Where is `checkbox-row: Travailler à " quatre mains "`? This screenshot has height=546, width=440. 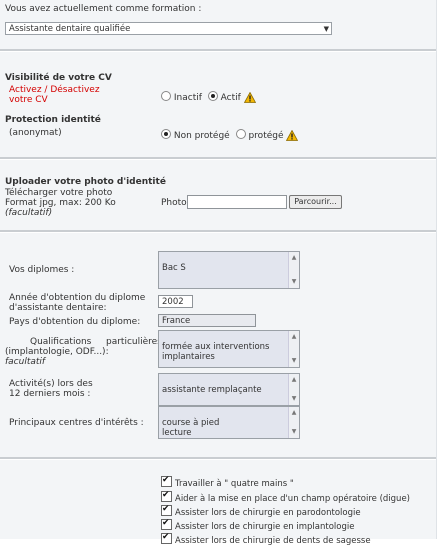 checkbox-row: Travailler à " quatre mains " is located at coordinates (227, 482).